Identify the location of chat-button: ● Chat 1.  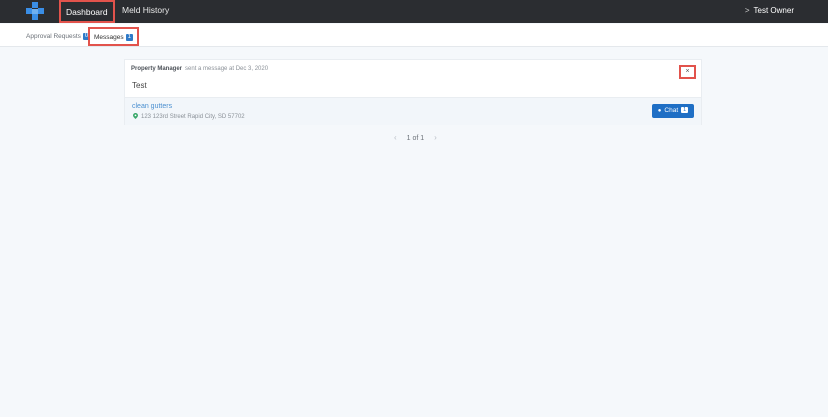
(673, 111).